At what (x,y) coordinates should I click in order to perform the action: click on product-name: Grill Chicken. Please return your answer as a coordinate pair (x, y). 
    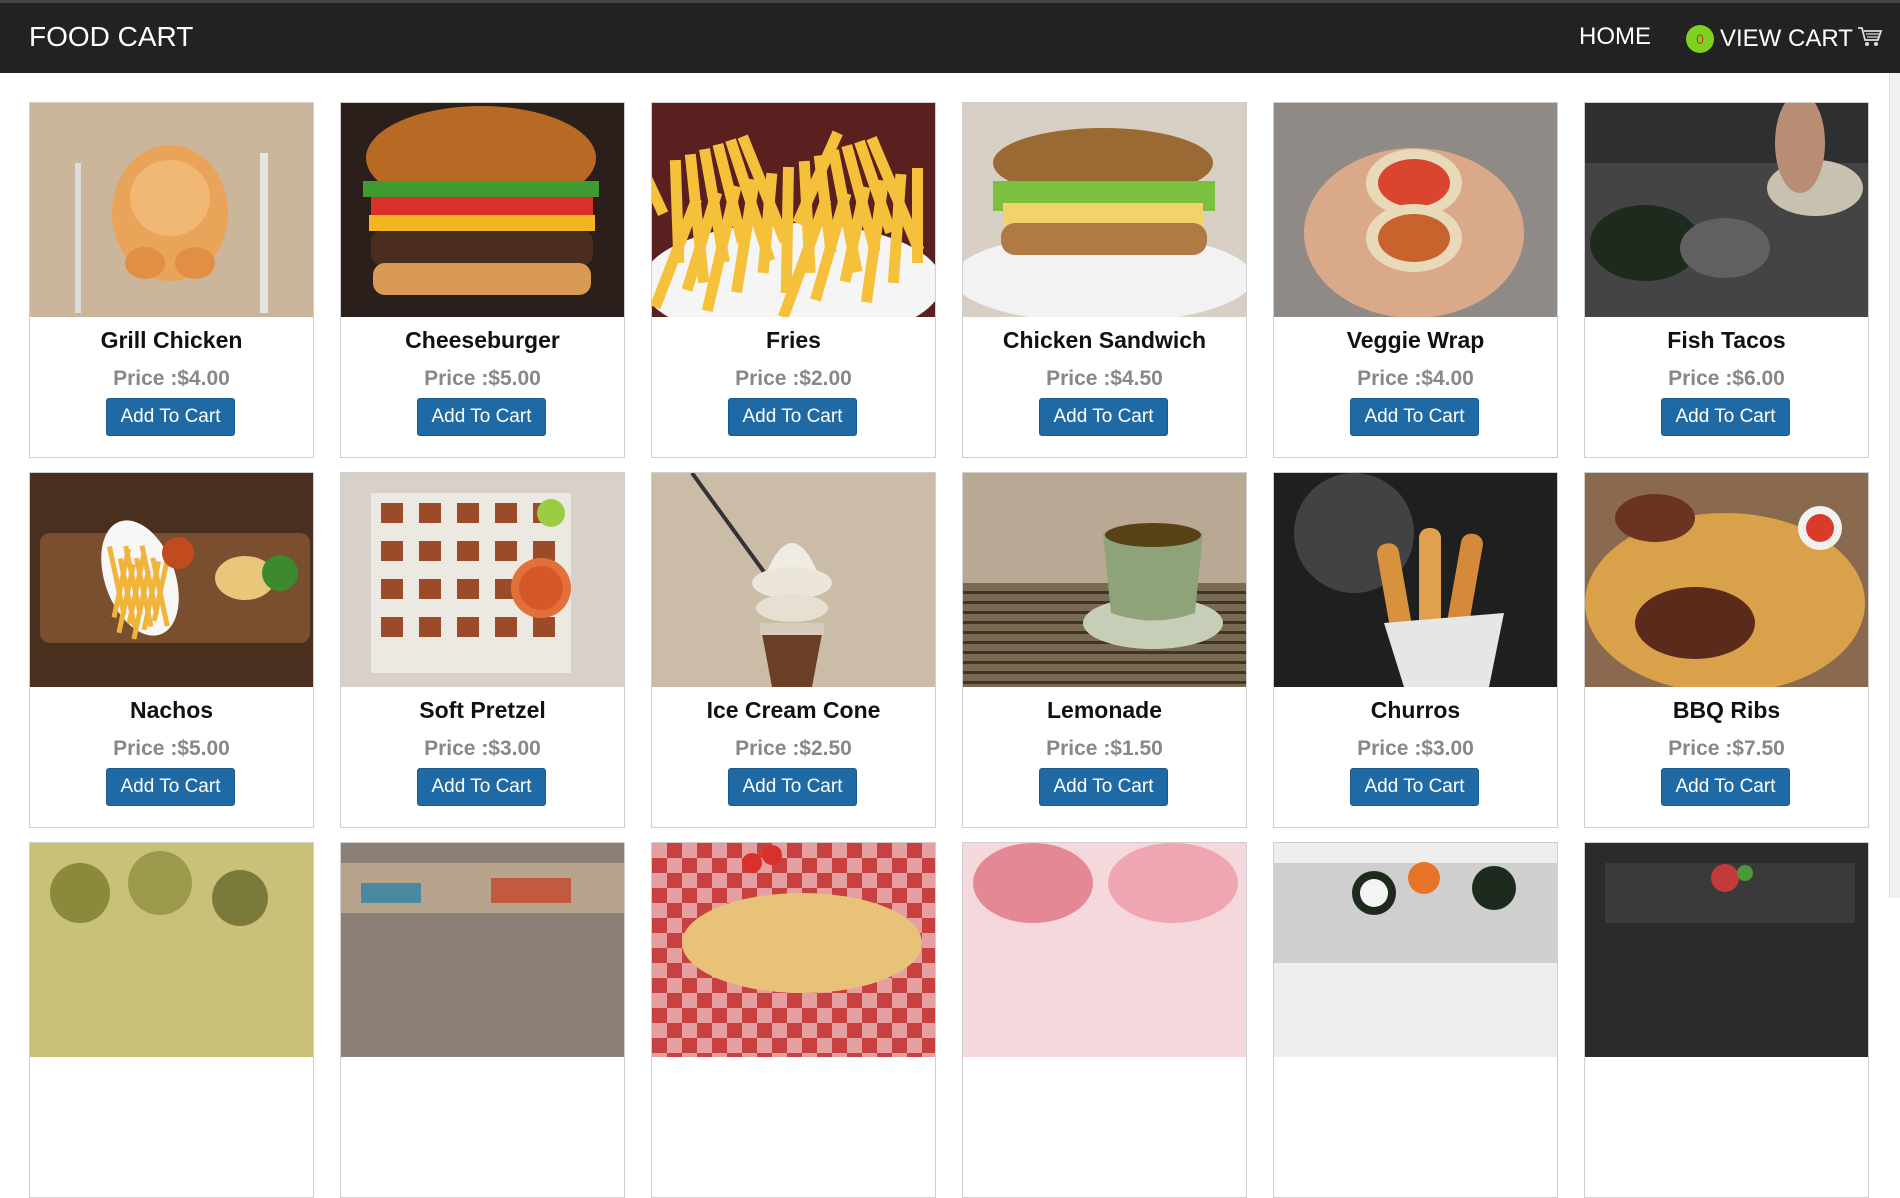
    Looking at the image, I should click on (171, 340).